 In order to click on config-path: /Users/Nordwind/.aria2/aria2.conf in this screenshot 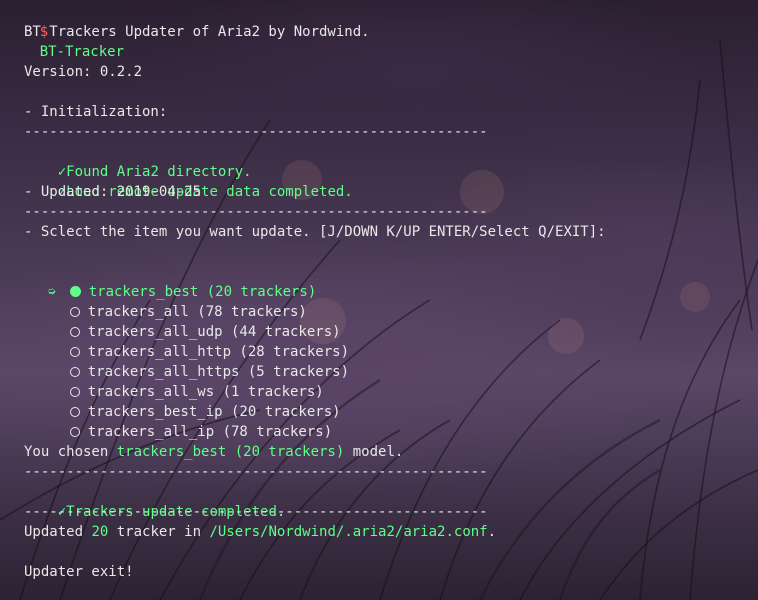, I will do `click(348, 532)`.